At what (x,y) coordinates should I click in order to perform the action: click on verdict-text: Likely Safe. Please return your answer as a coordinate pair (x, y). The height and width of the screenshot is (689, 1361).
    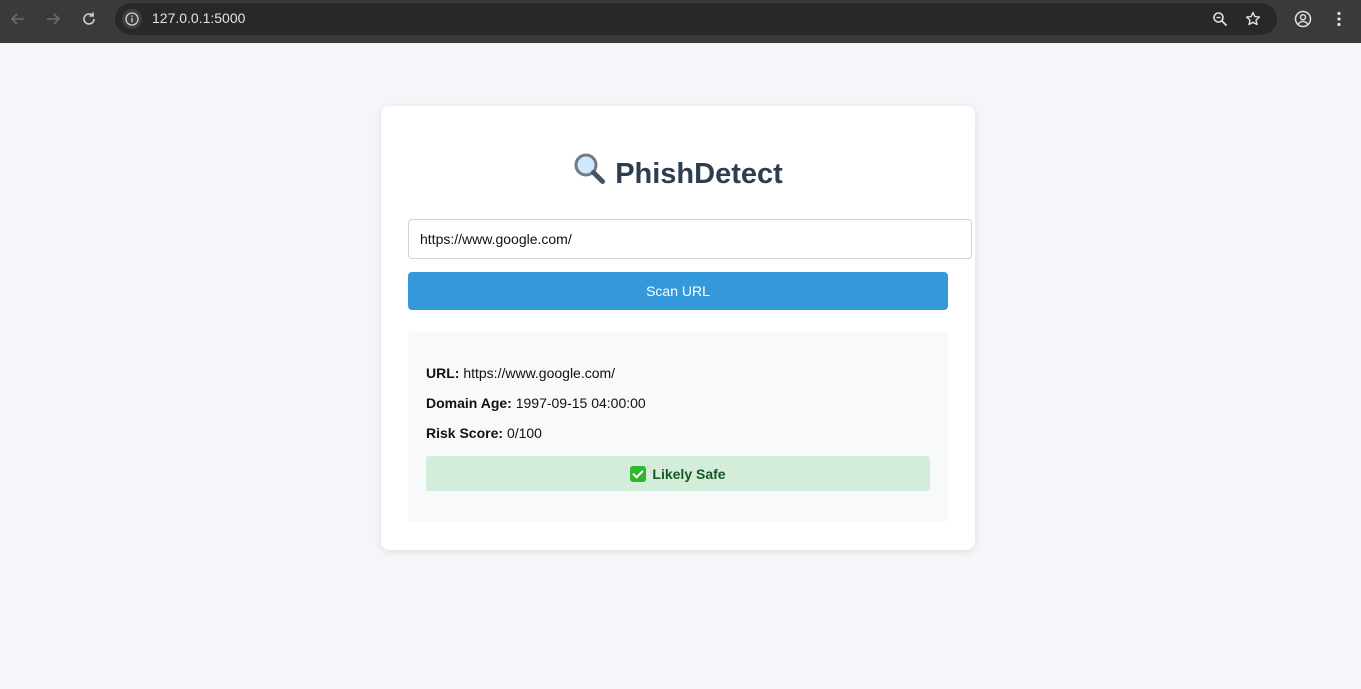
    Looking at the image, I should click on (689, 473).